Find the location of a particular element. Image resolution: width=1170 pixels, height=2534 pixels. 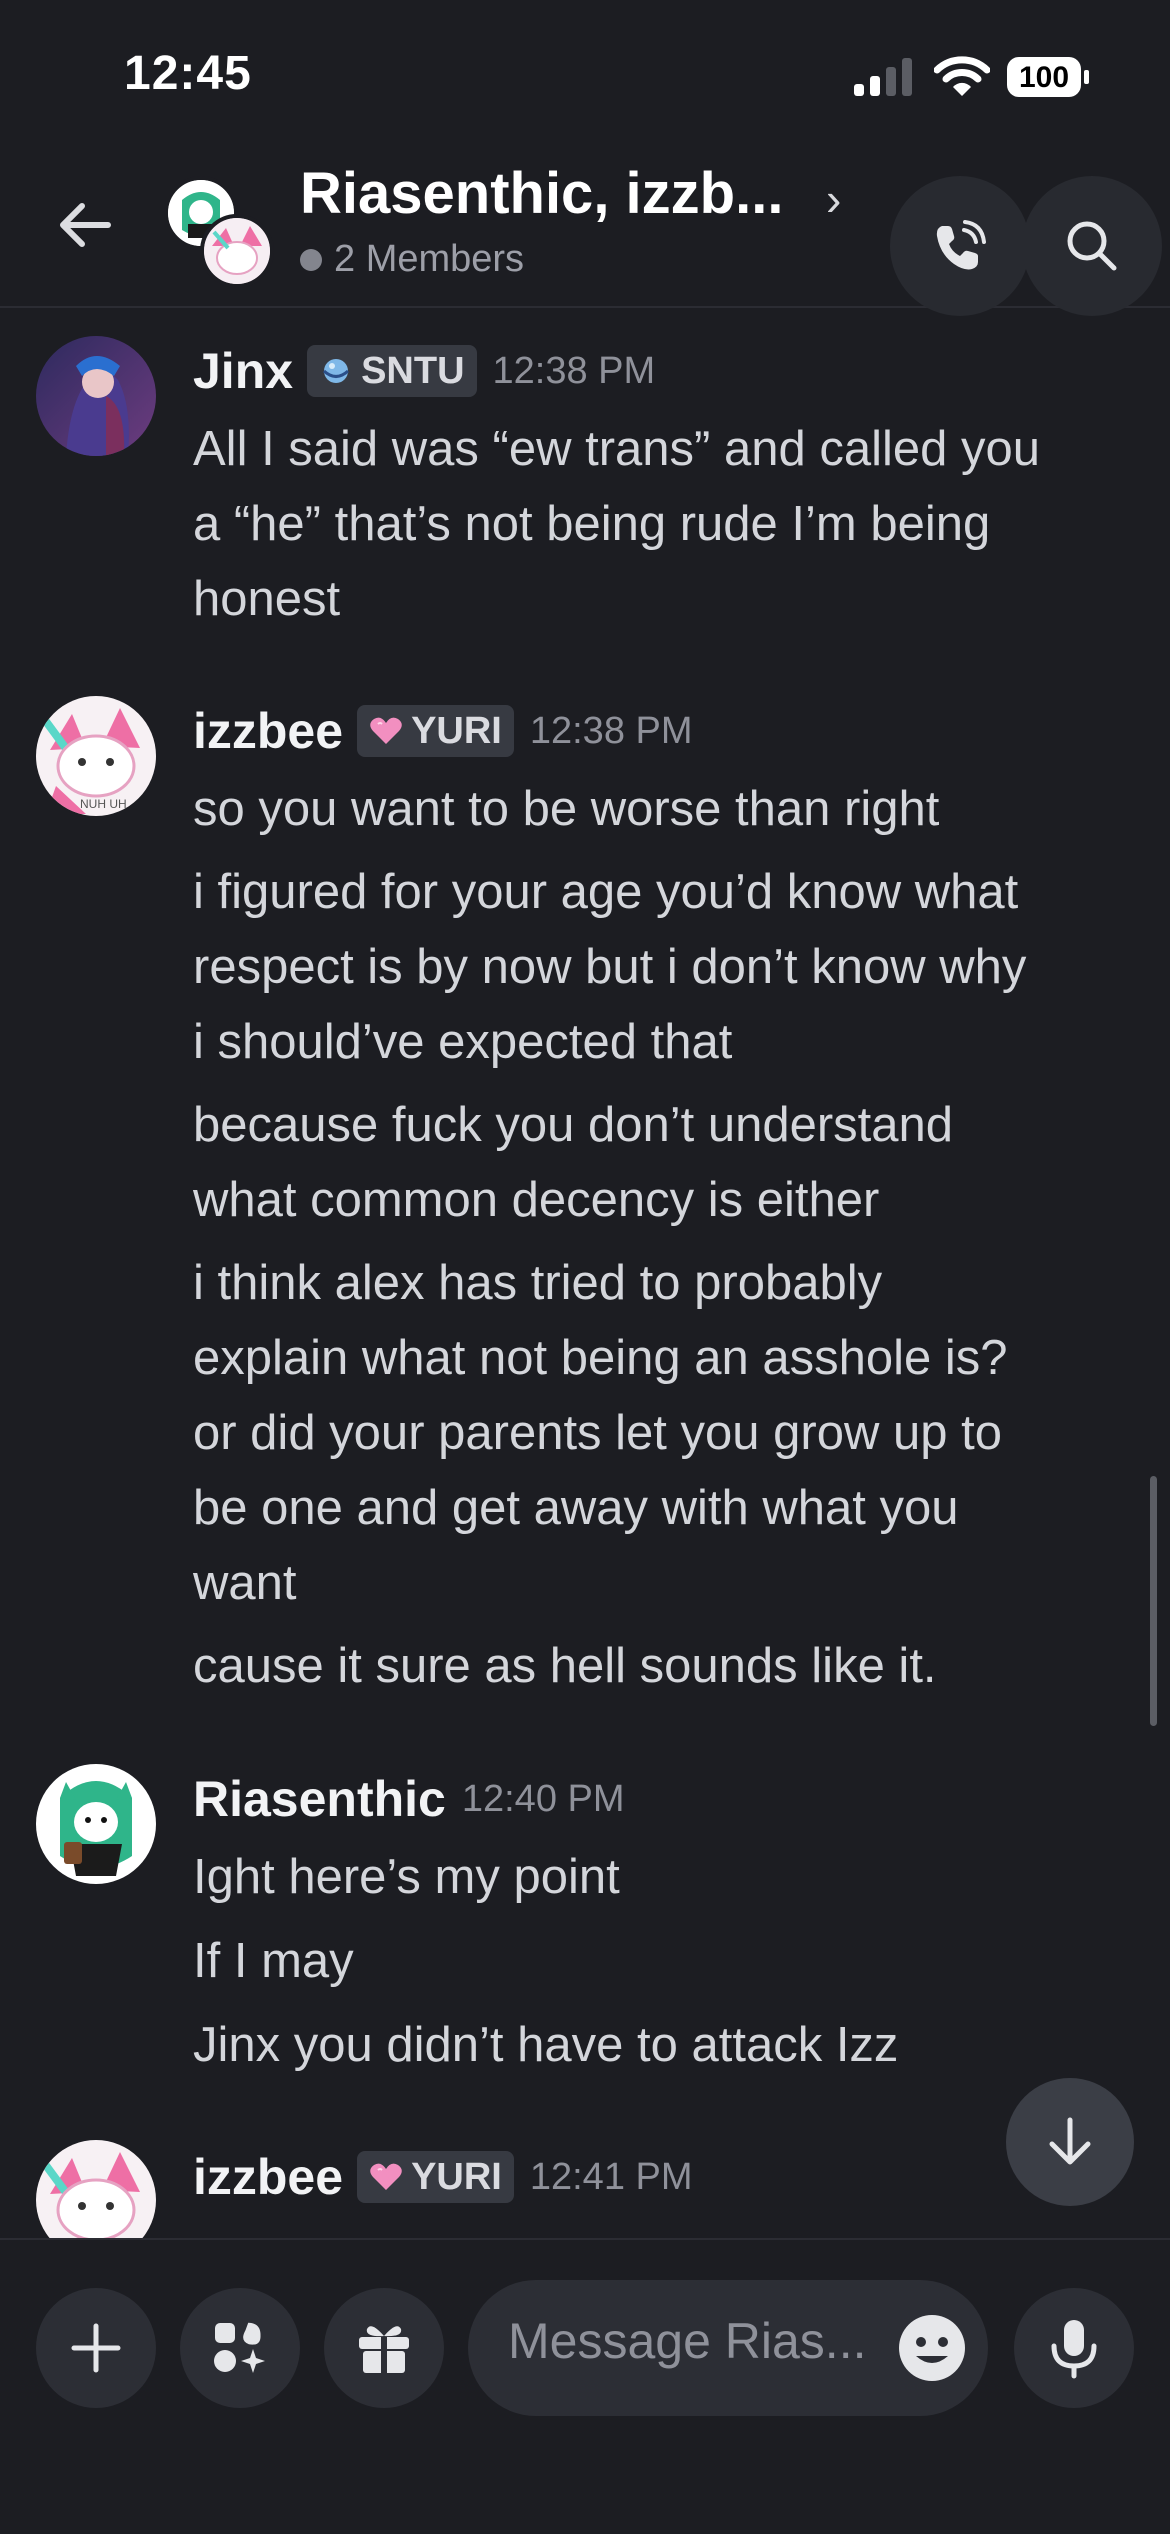

message-text: i think alex has tried to probably is located at coordinates (538, 1283).